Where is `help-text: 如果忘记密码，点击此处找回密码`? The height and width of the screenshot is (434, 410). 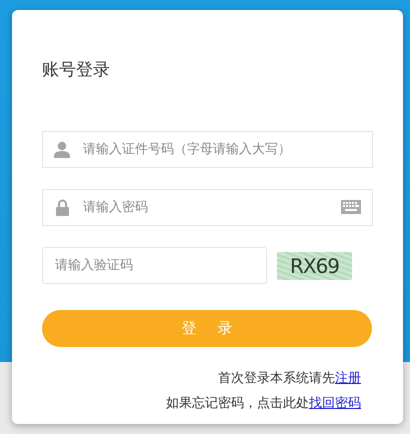 help-text: 如果忘记密码，点击此处找回密码 is located at coordinates (263, 403).